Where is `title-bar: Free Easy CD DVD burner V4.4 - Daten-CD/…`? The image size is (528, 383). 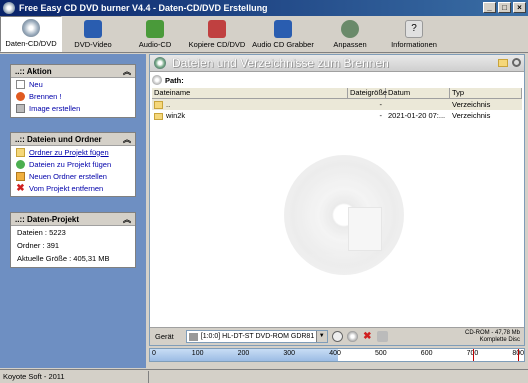
title-bar: Free Easy CD DVD burner V4.4 - Daten-CD/… is located at coordinates (264, 8).